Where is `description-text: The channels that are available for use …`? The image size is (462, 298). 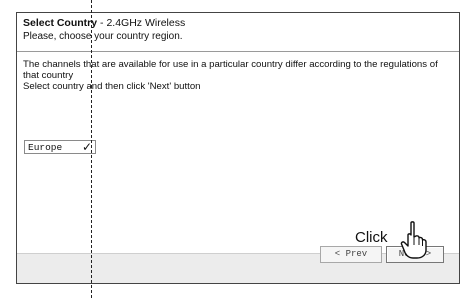
description-text: The channels that are available for use … is located at coordinates (238, 75).